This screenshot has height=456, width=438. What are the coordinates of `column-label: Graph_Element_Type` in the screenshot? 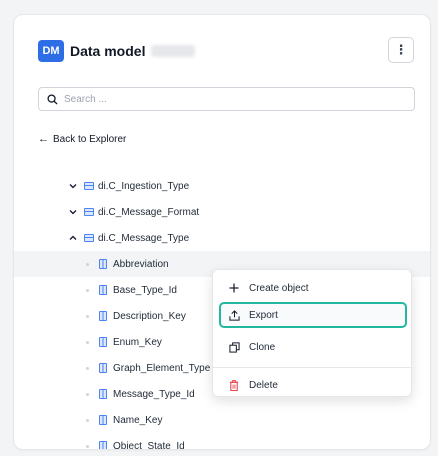 It's located at (162, 368).